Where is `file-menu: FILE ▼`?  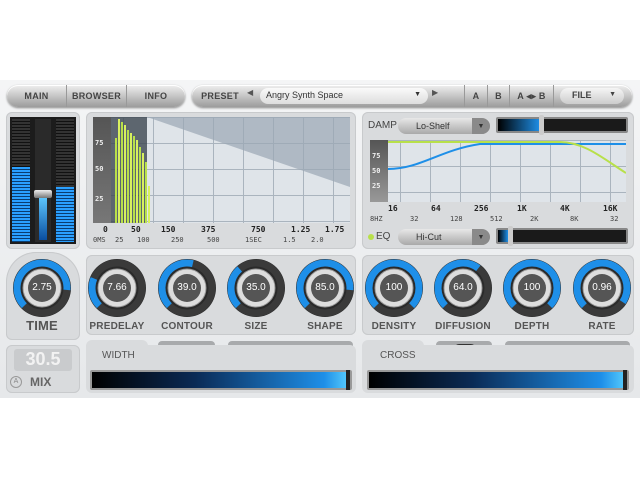
file-menu: FILE ▼ is located at coordinates (592, 96).